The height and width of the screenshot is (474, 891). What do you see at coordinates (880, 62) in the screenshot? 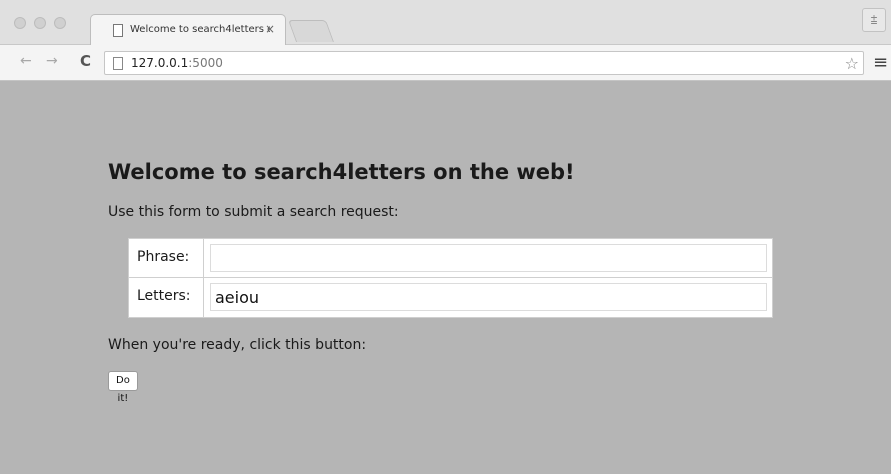
I see `menu-icon: ≡` at bounding box center [880, 62].